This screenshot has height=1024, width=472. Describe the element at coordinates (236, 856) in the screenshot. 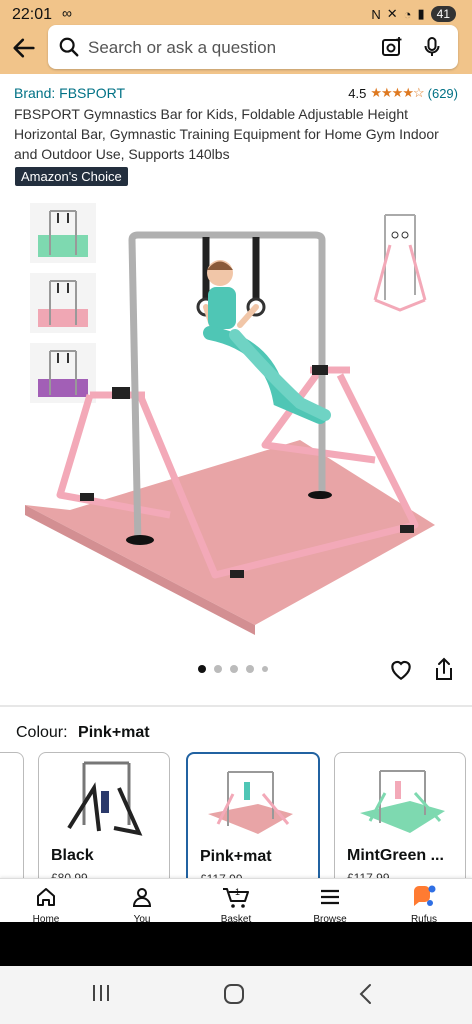

I see `swatch-label: Pink+mat` at that location.